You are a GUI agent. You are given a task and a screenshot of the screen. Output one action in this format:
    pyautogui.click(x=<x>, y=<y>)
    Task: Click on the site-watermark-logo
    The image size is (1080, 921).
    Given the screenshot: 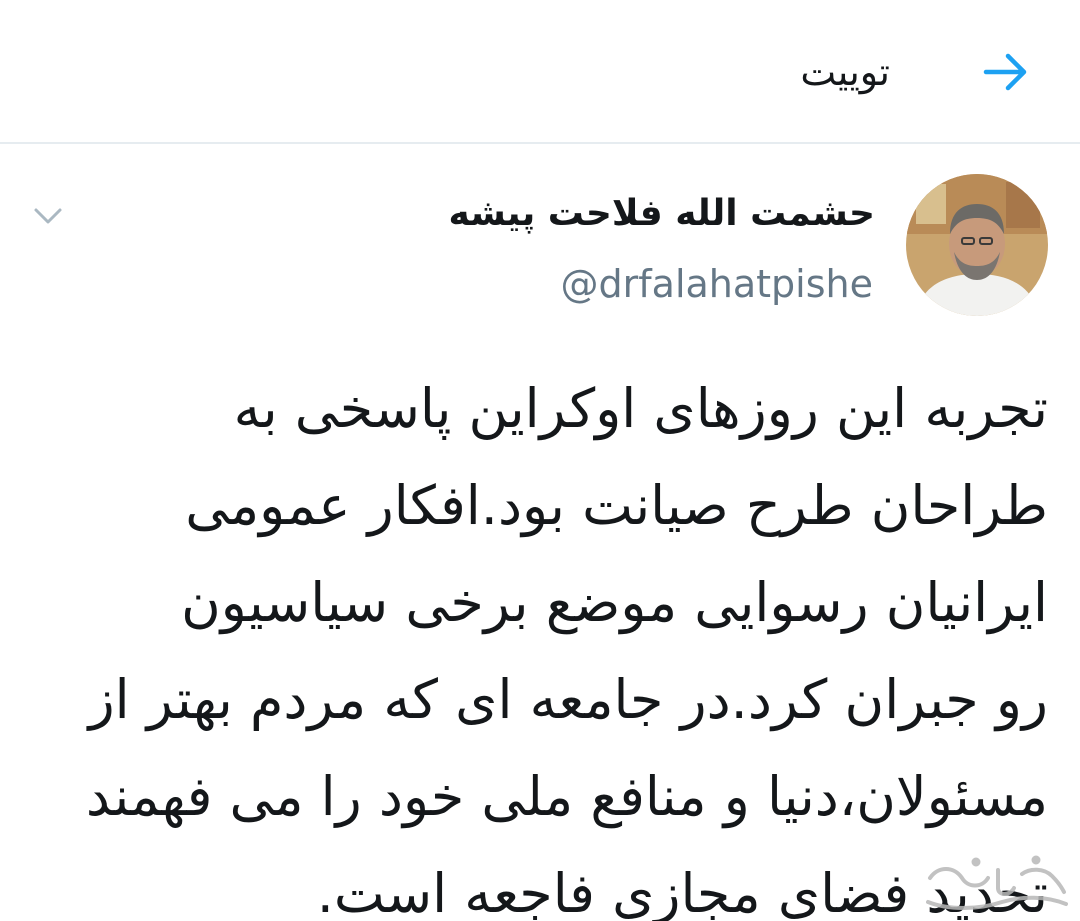 What is the action you would take?
    pyautogui.click(x=996, y=883)
    